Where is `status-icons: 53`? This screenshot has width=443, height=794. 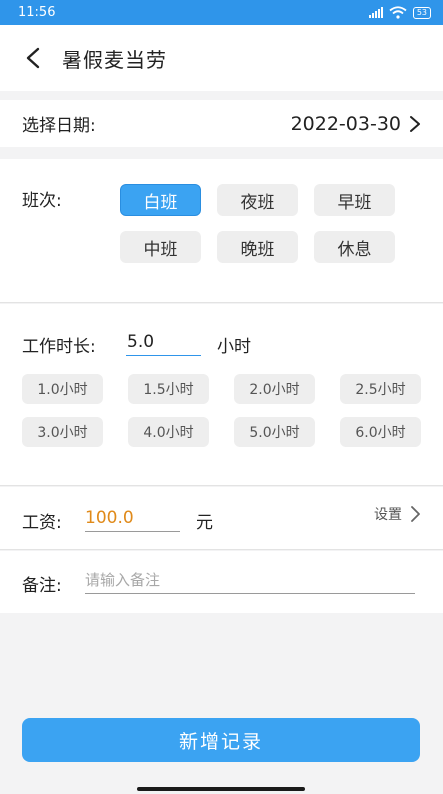
status-icons: 53 is located at coordinates (399, 12).